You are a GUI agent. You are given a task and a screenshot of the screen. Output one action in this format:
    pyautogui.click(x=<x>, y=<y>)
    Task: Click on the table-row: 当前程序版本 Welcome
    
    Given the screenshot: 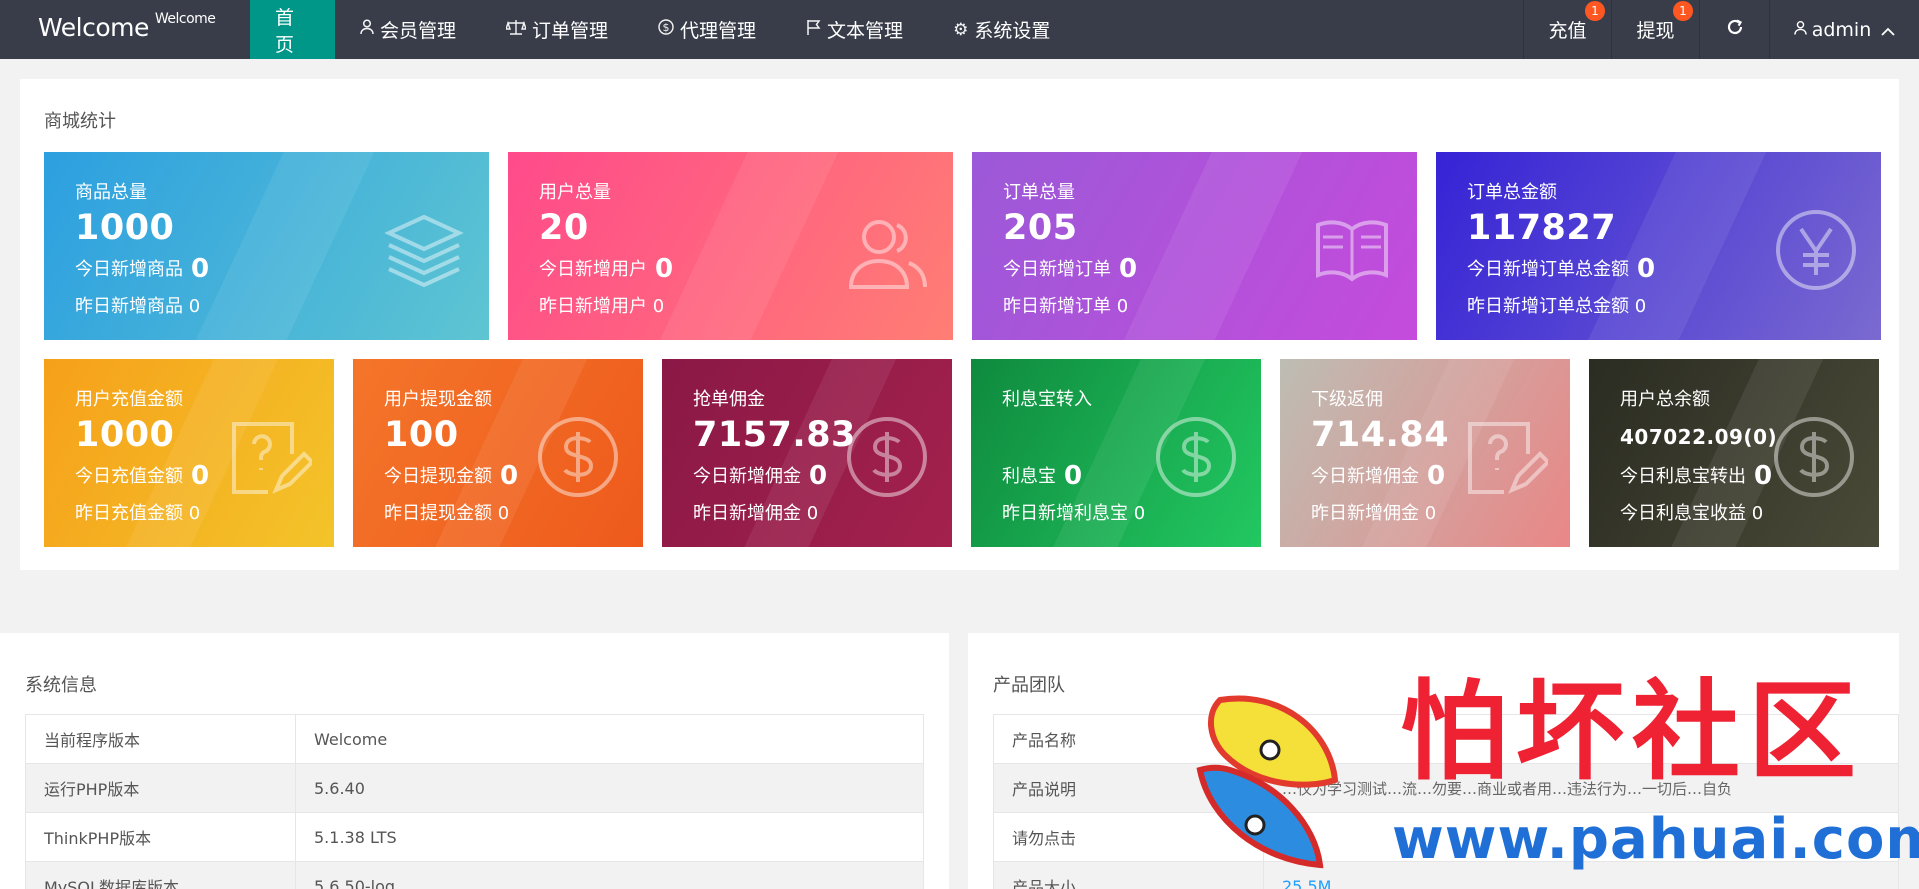 What is the action you would take?
    pyautogui.click(x=474, y=739)
    